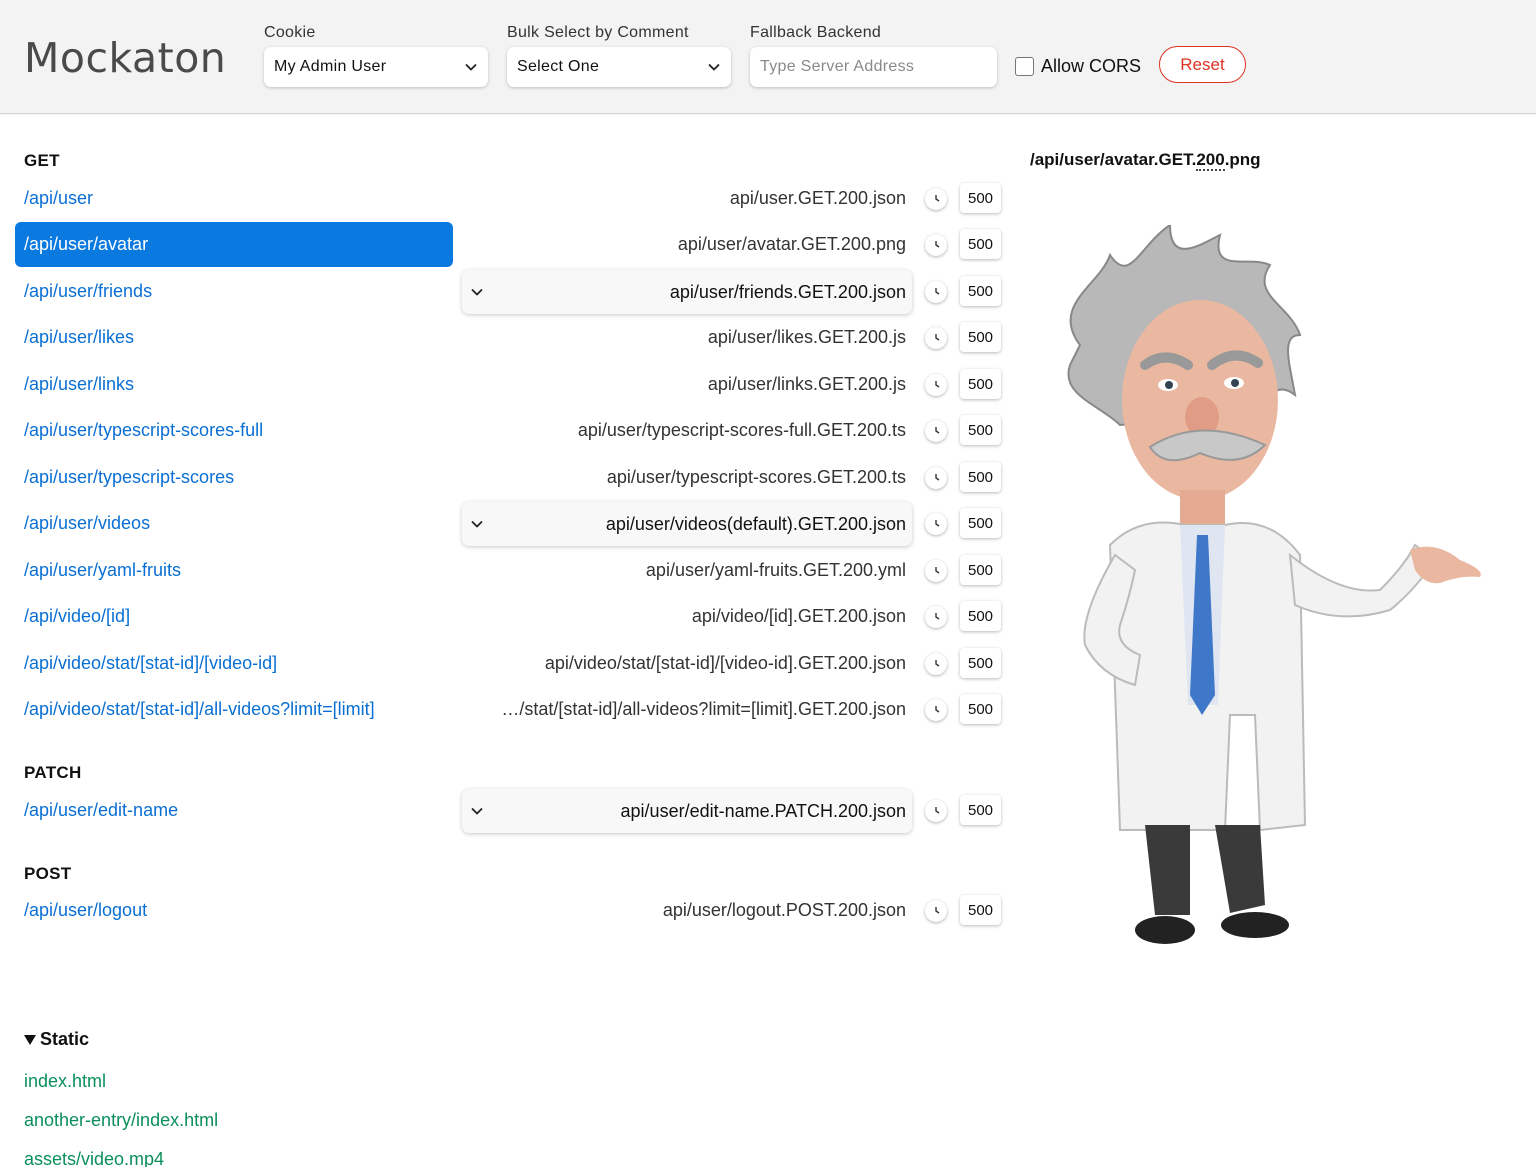 This screenshot has width=1536, height=1167. I want to click on mock-file-label: api/user/links.GET.200.js, so click(806, 384).